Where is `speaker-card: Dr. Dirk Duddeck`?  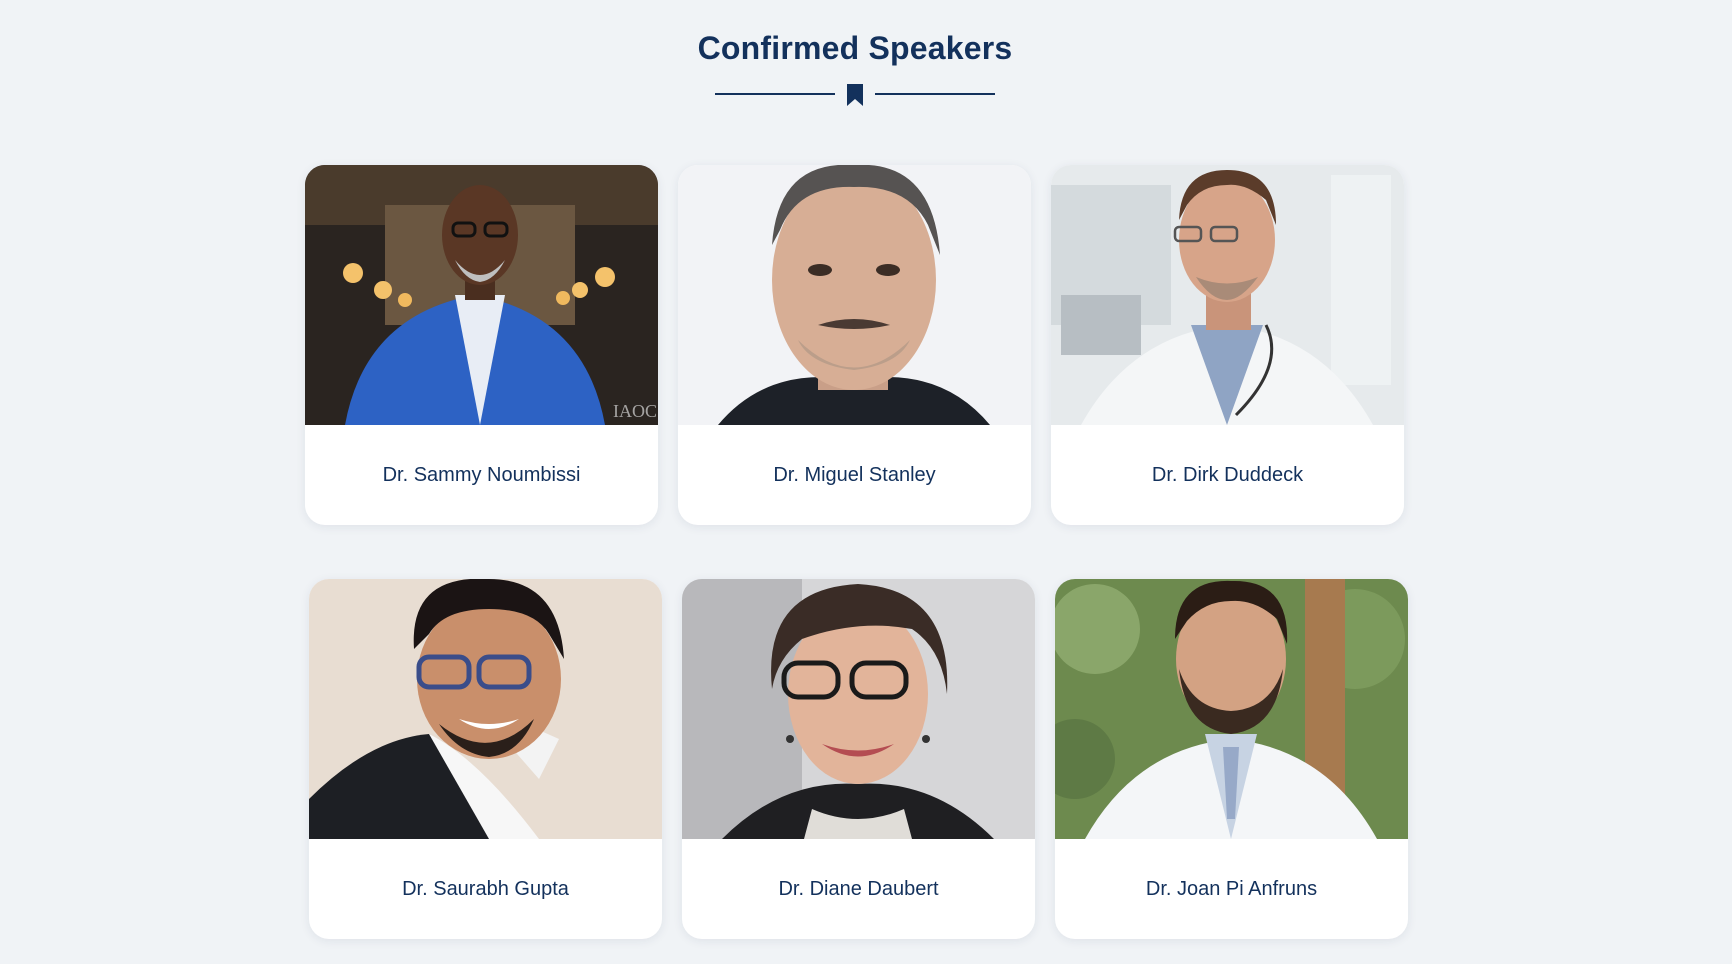 speaker-card: Dr. Dirk Duddeck is located at coordinates (1227, 345).